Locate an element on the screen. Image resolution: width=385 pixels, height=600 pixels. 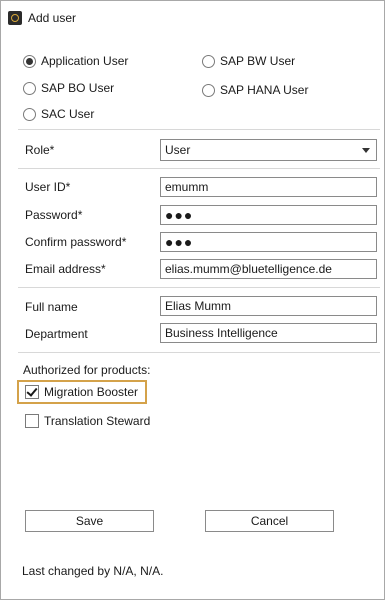
chevron-down-icon is located at coordinates (366, 150).